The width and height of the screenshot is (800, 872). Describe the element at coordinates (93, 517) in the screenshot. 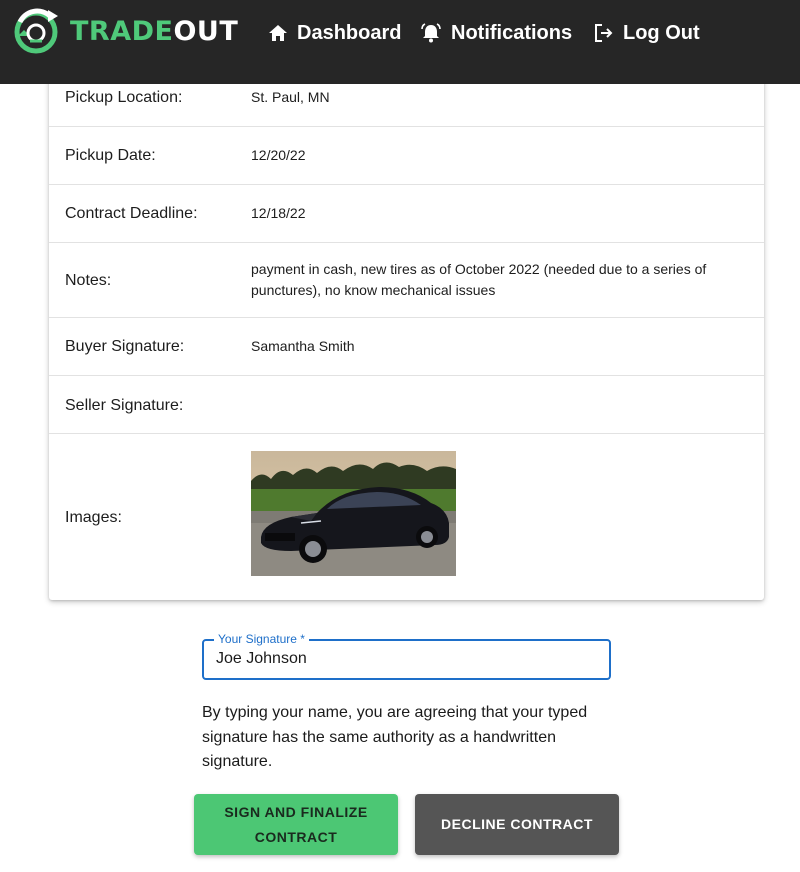

I see `images-label: Images:` at that location.